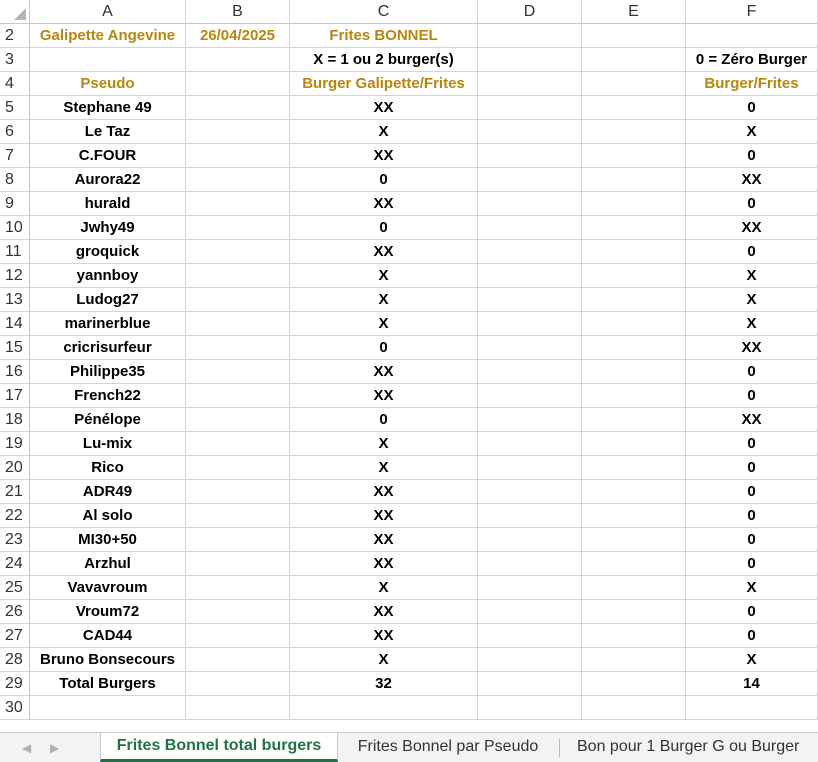 The width and height of the screenshot is (818, 762). What do you see at coordinates (384, 372) in the screenshot?
I see `cell-c16: XX` at bounding box center [384, 372].